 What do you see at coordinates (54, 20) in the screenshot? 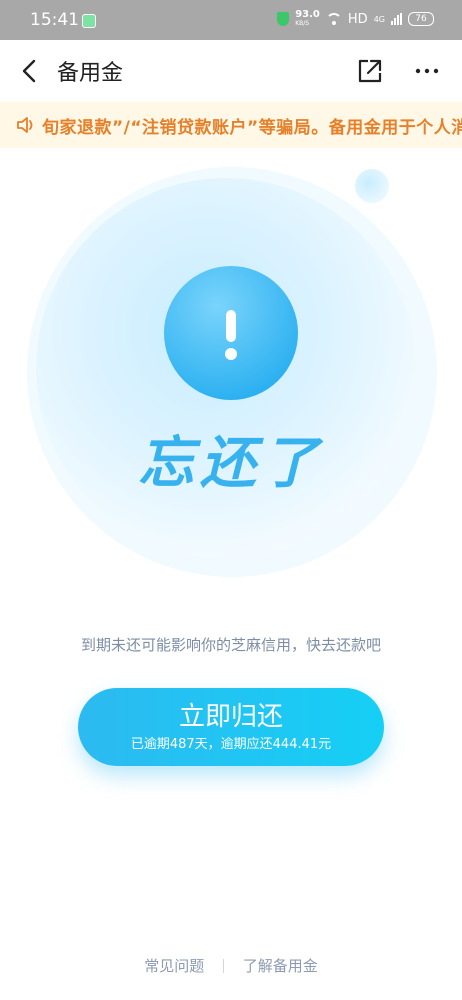
I see `status-time: 15:41` at bounding box center [54, 20].